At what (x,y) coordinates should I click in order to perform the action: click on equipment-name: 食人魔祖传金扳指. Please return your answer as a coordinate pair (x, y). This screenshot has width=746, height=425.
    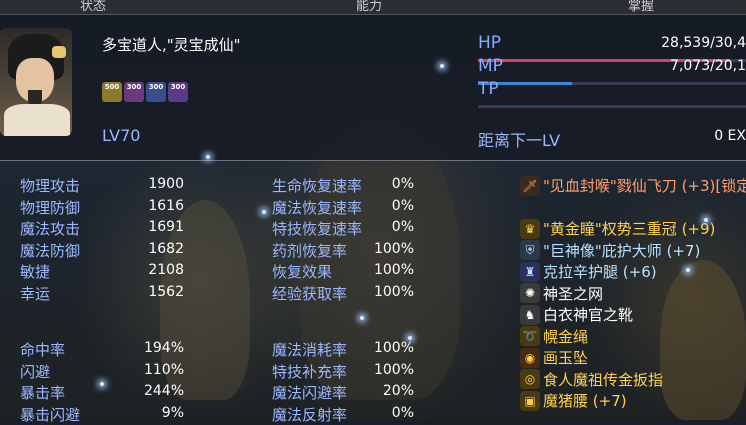
    Looking at the image, I should click on (603, 379).